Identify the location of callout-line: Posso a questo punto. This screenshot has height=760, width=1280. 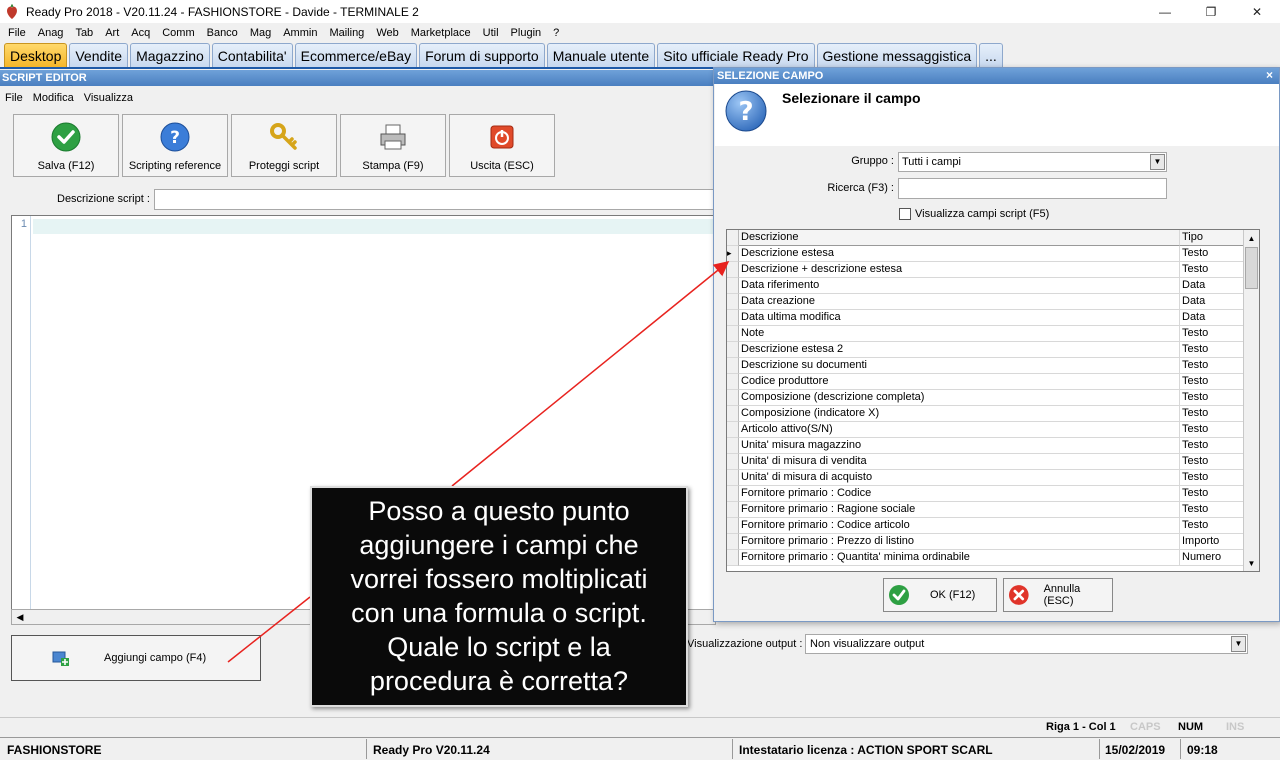
(499, 511).